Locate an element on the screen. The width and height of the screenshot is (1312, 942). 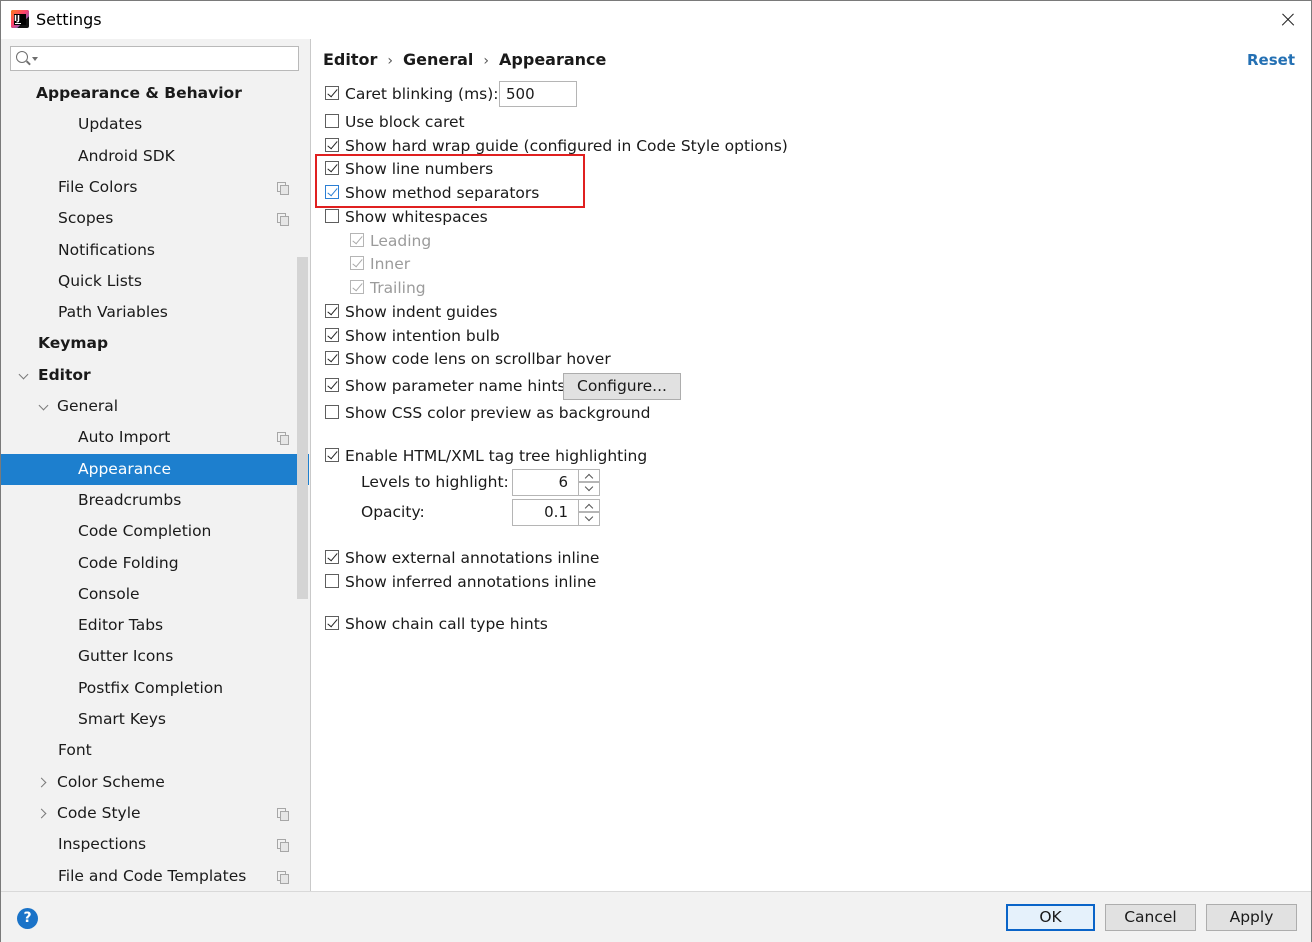
opacity-increment-icon is located at coordinates (589, 505).